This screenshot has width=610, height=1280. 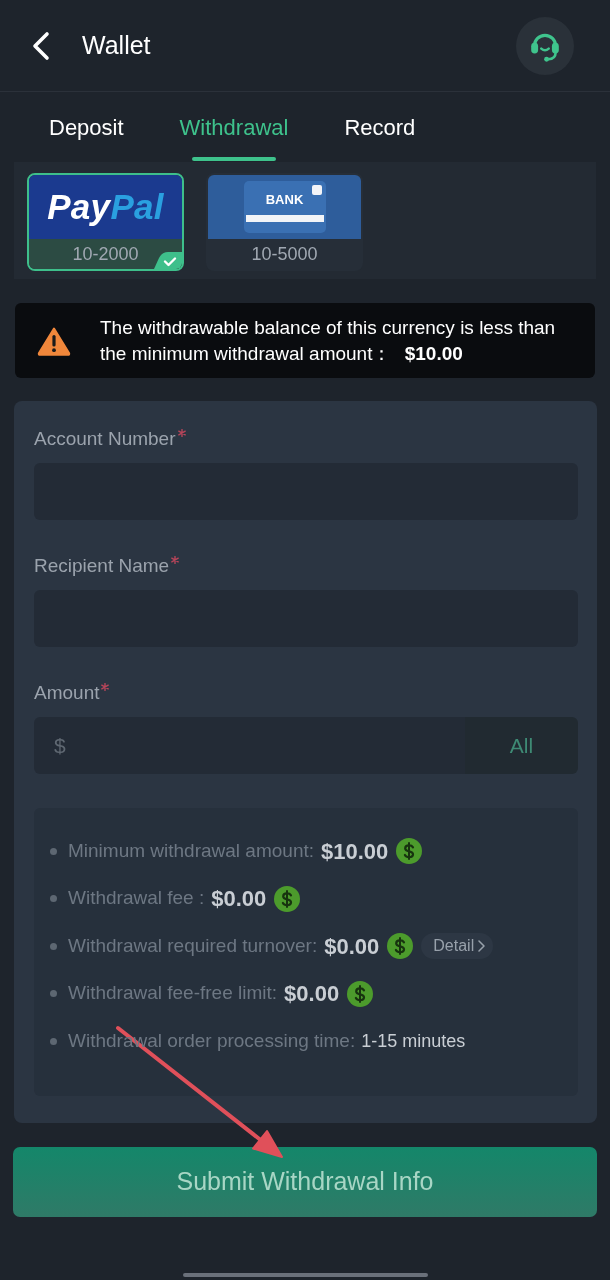 I want to click on page-title: Wallet, so click(x=116, y=45).